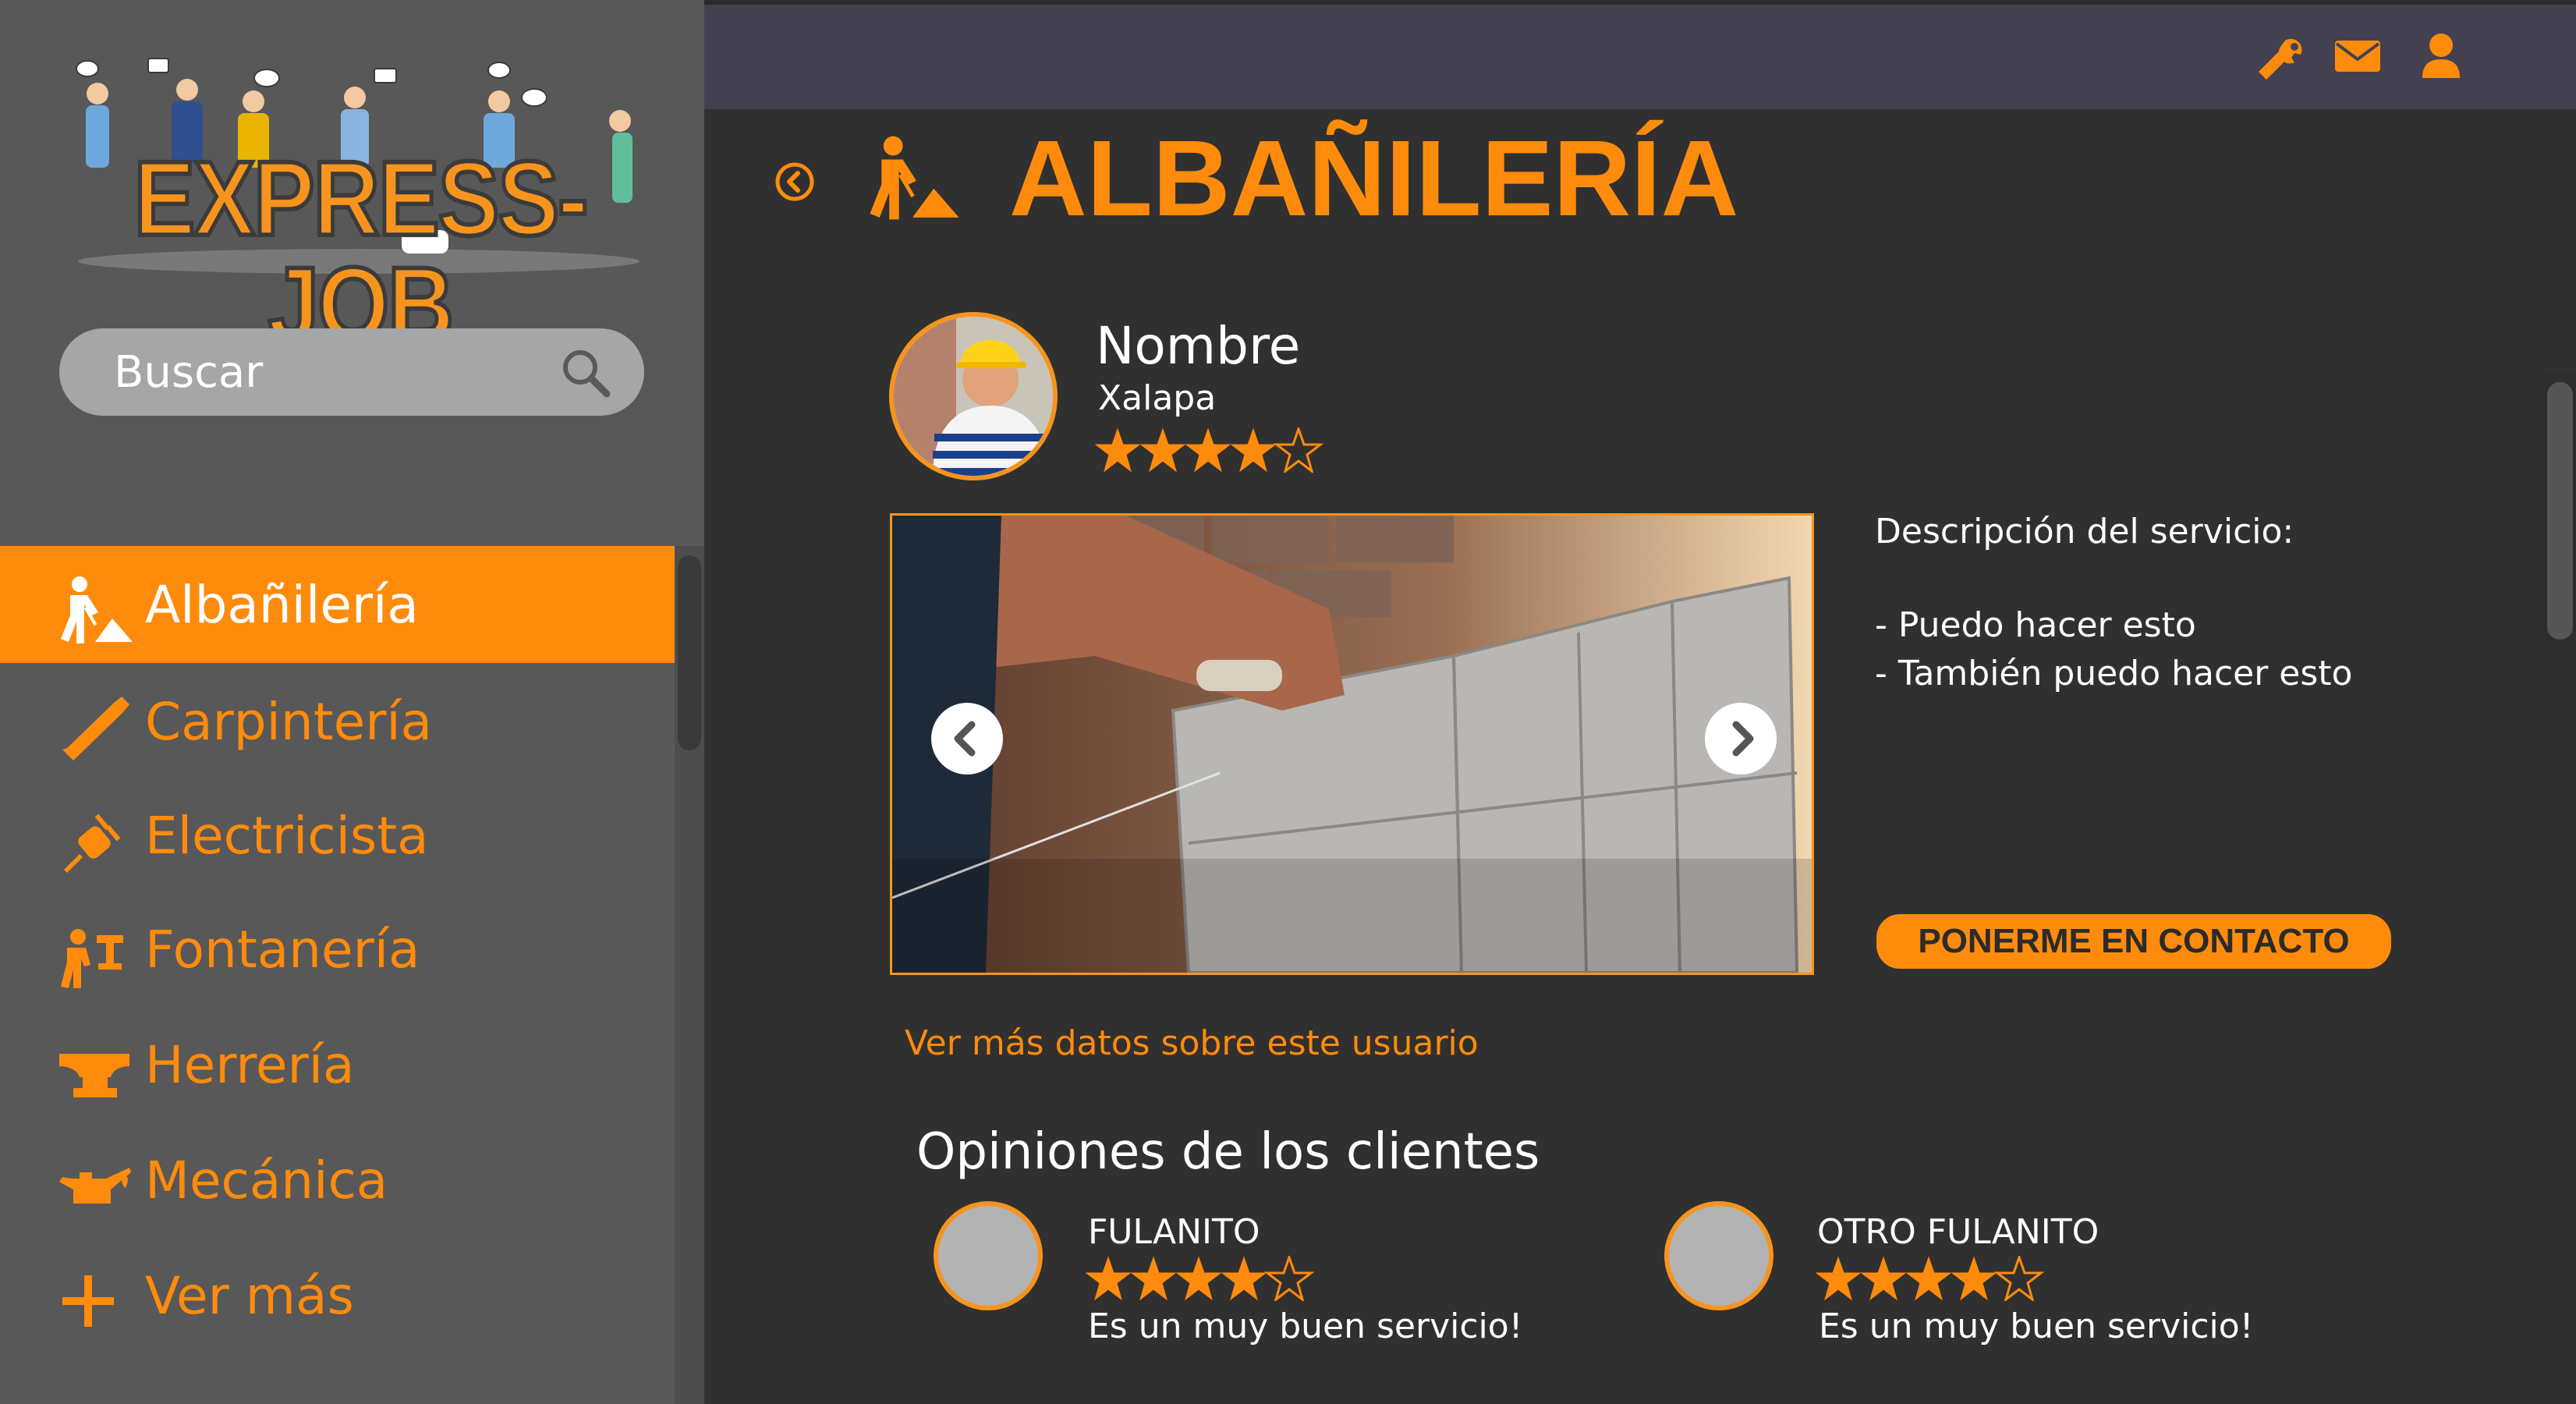 This screenshot has width=2576, height=1404. I want to click on sidebar-item-electricista: Electricista, so click(337, 835).